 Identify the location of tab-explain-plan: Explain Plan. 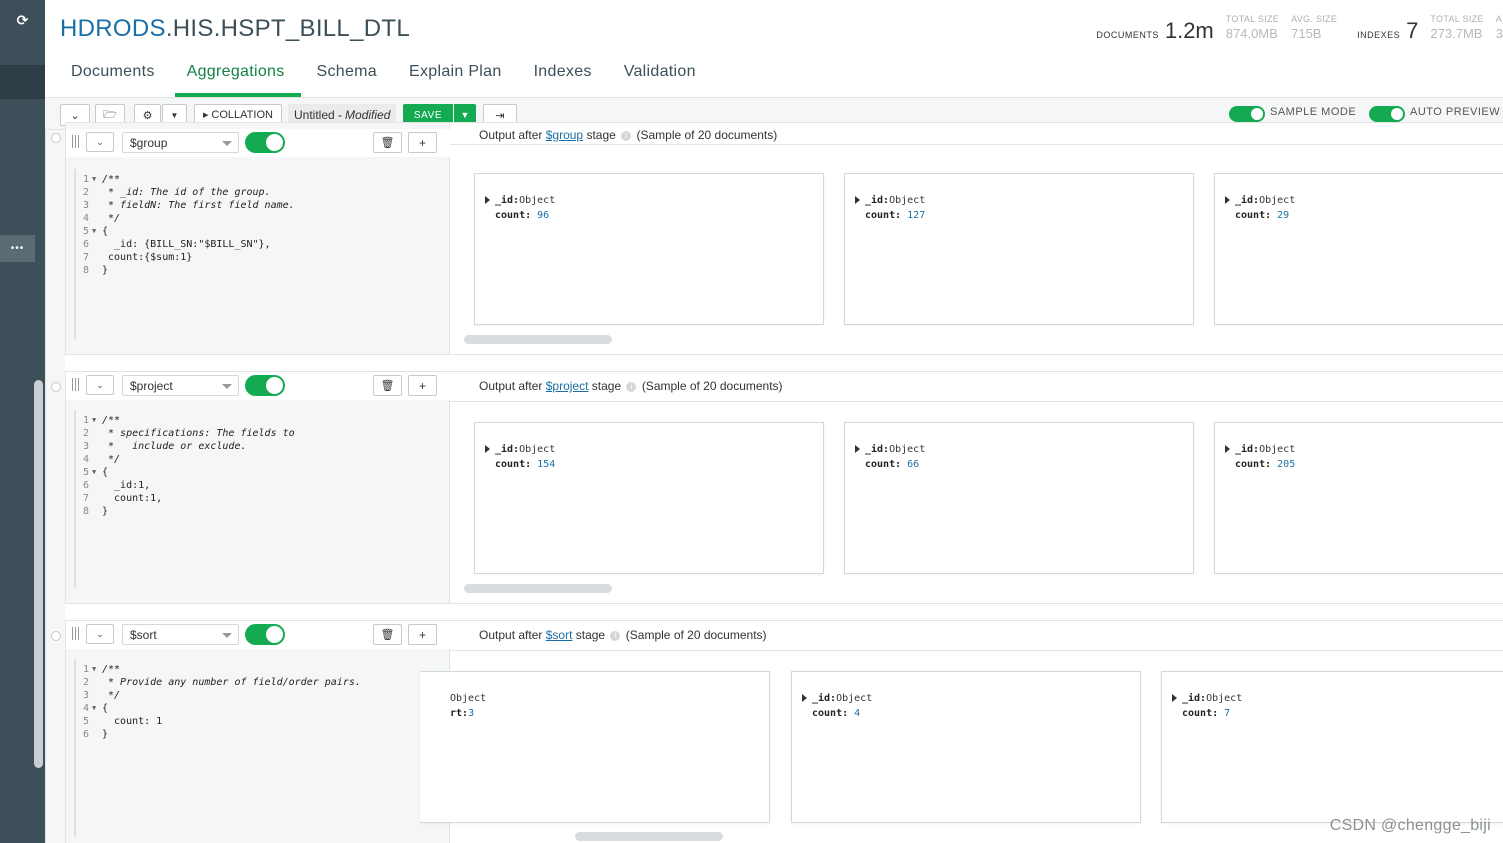
(455, 78).